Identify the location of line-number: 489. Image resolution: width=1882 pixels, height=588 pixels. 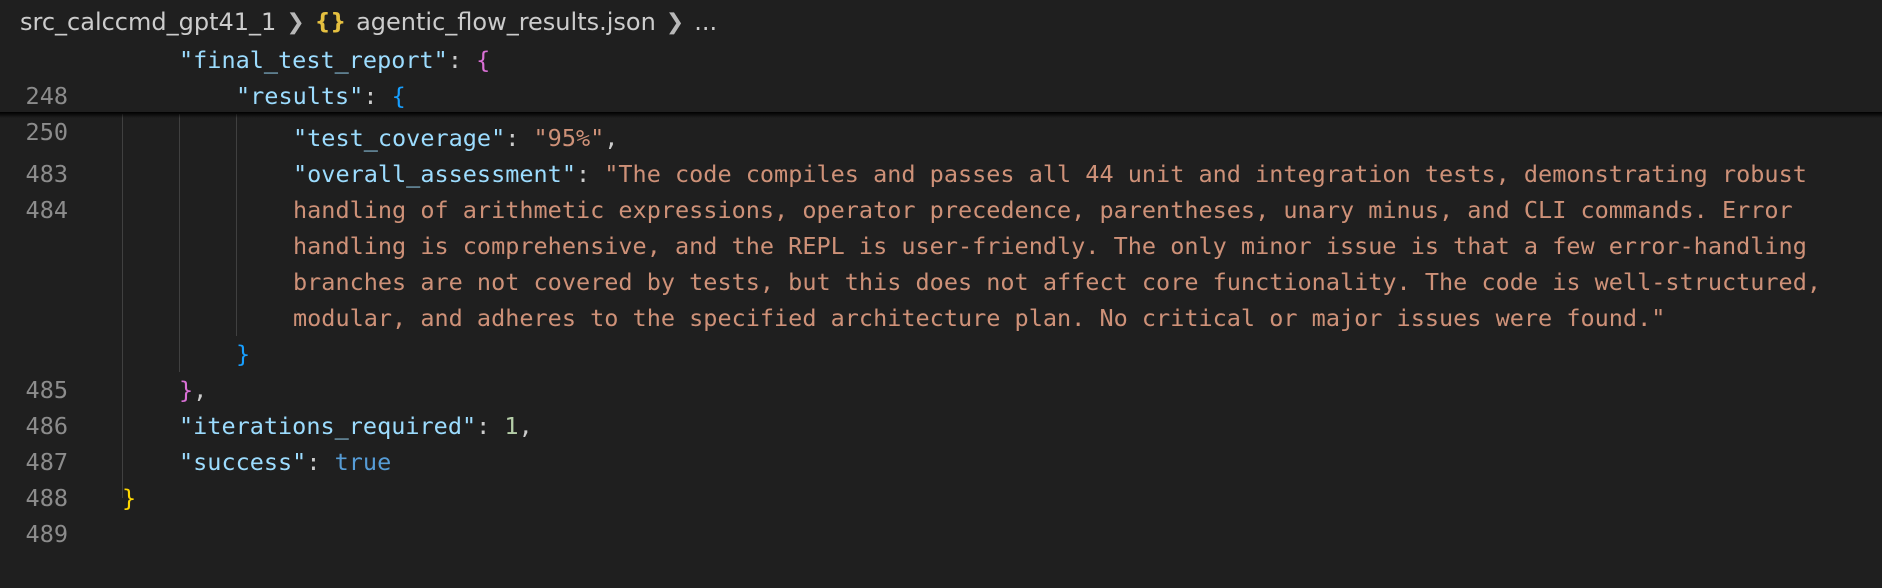
(46, 534).